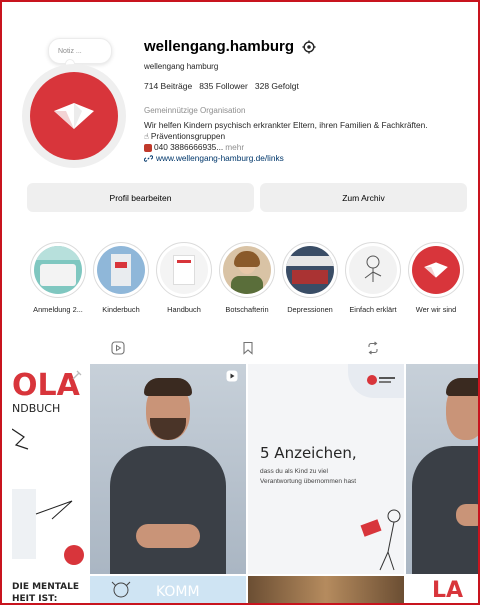 This screenshot has height=605, width=480. What do you see at coordinates (220, 158) in the screenshot?
I see `website-text: www.wellengang-hamburg.de/links` at bounding box center [220, 158].